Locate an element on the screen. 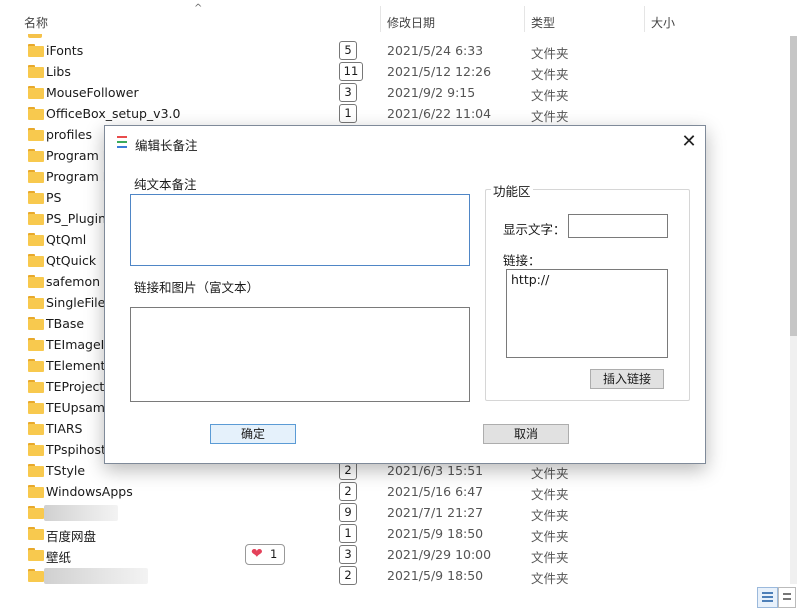 The image size is (797, 609). file-name: 壁纸 is located at coordinates (59, 557).